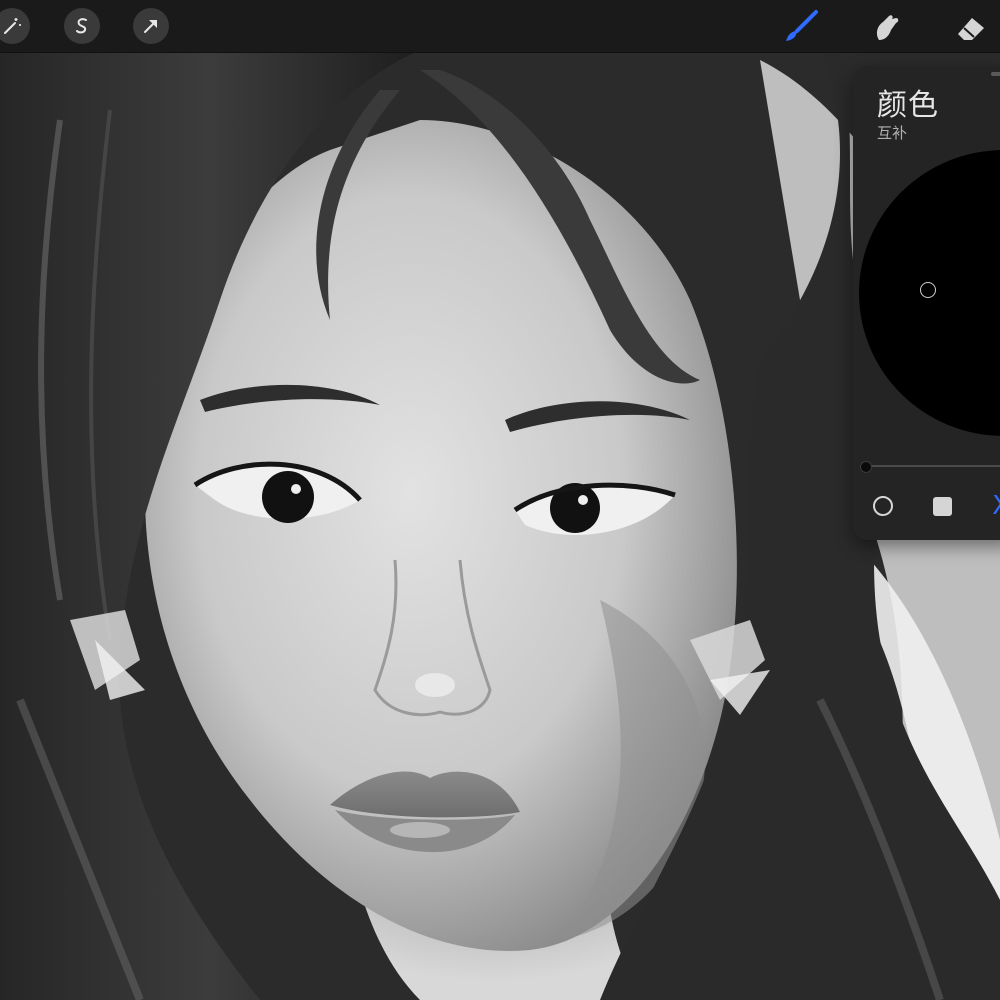 This screenshot has height=1000, width=1000. I want to click on square-icon, so click(942, 506).